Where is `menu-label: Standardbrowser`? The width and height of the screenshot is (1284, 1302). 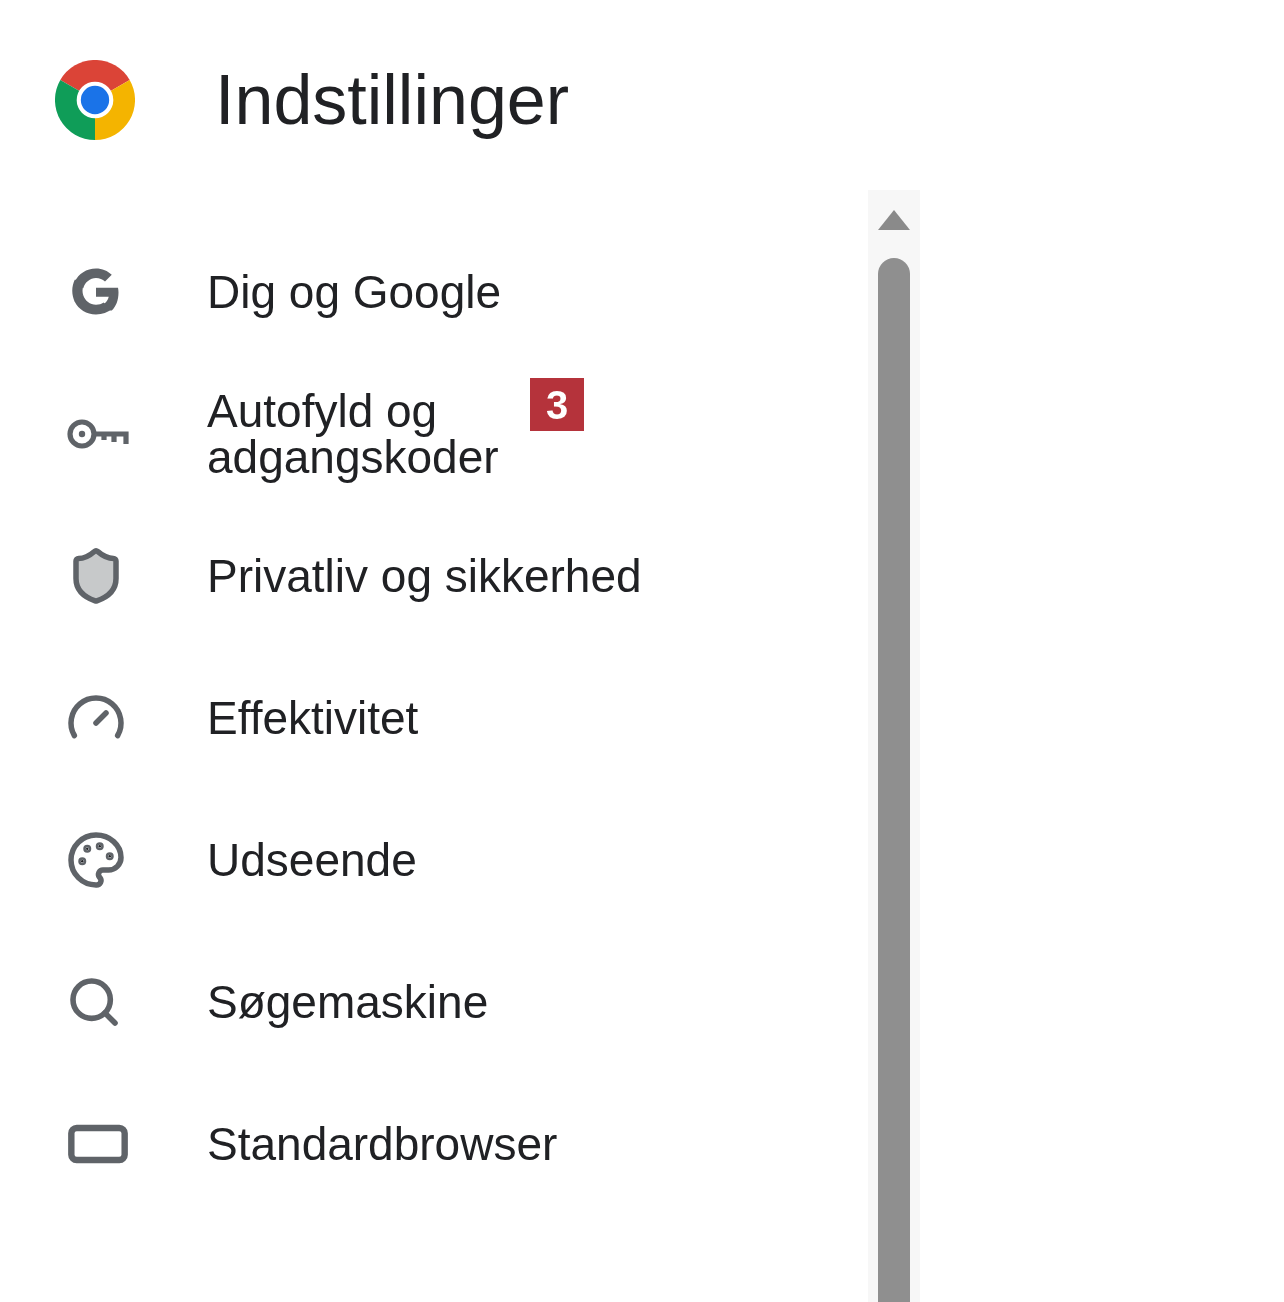 menu-label: Standardbrowser is located at coordinates (382, 1144).